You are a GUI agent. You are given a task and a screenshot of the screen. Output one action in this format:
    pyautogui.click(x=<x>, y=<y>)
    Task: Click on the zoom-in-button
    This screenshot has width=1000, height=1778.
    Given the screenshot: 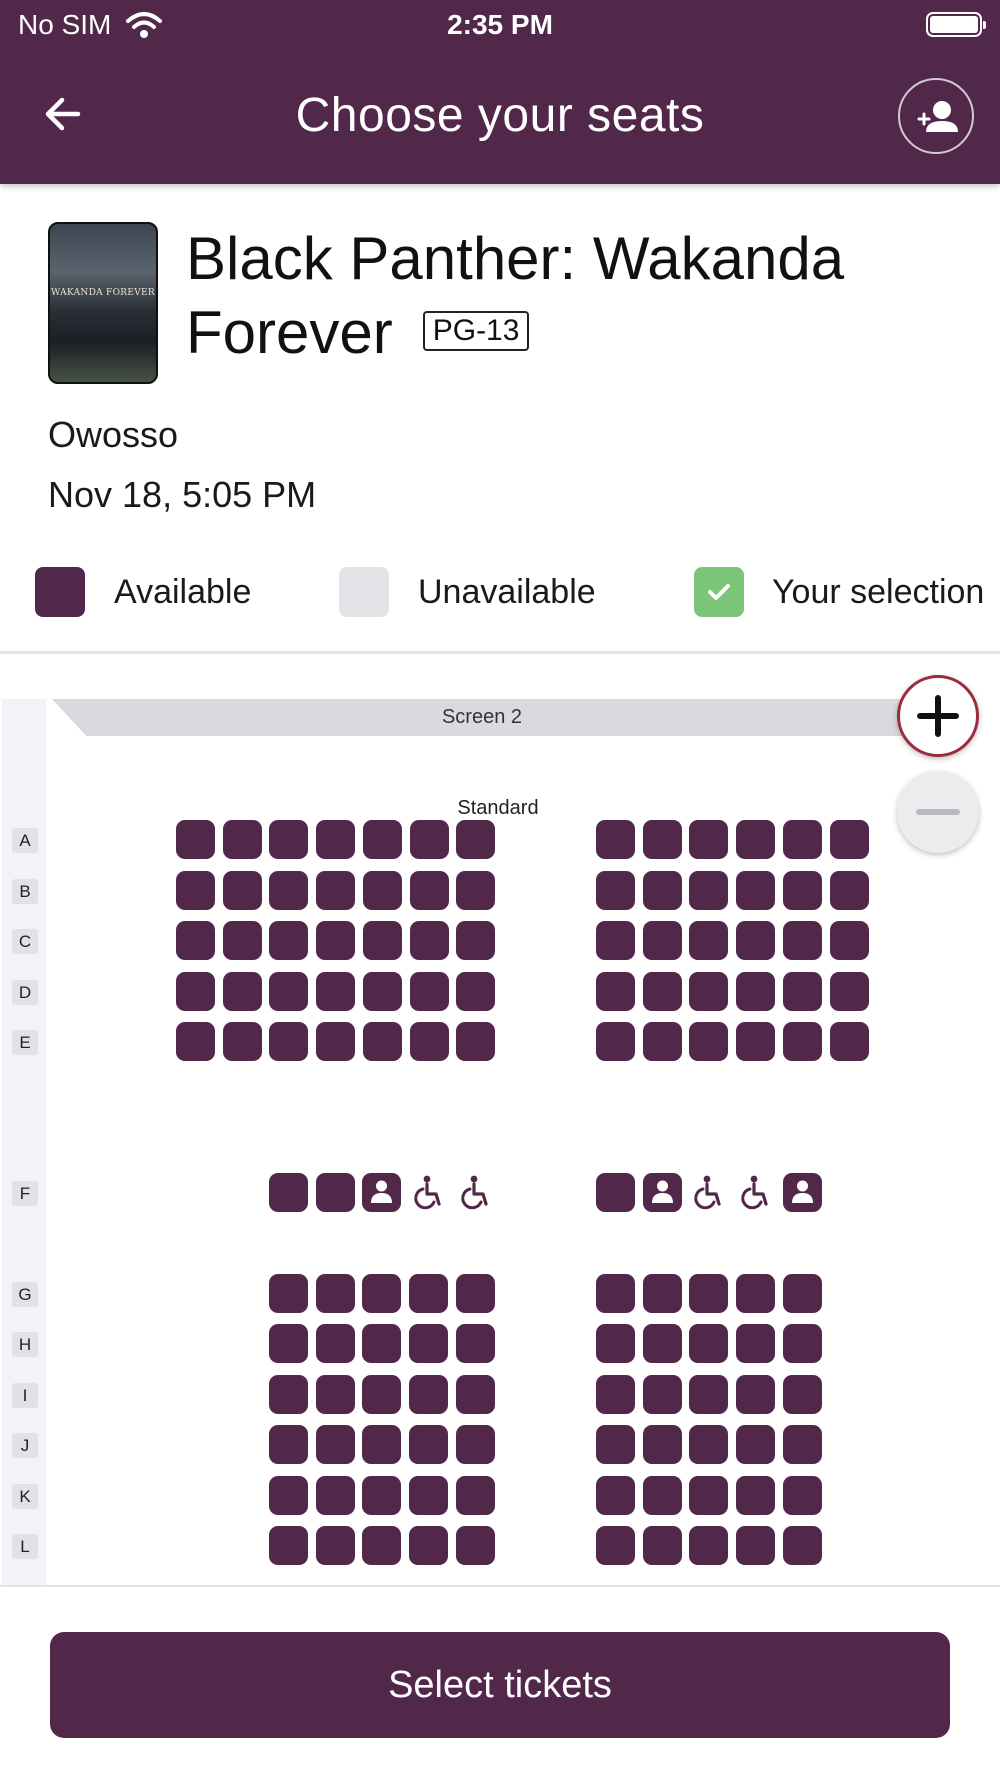 What is the action you would take?
    pyautogui.click(x=938, y=716)
    